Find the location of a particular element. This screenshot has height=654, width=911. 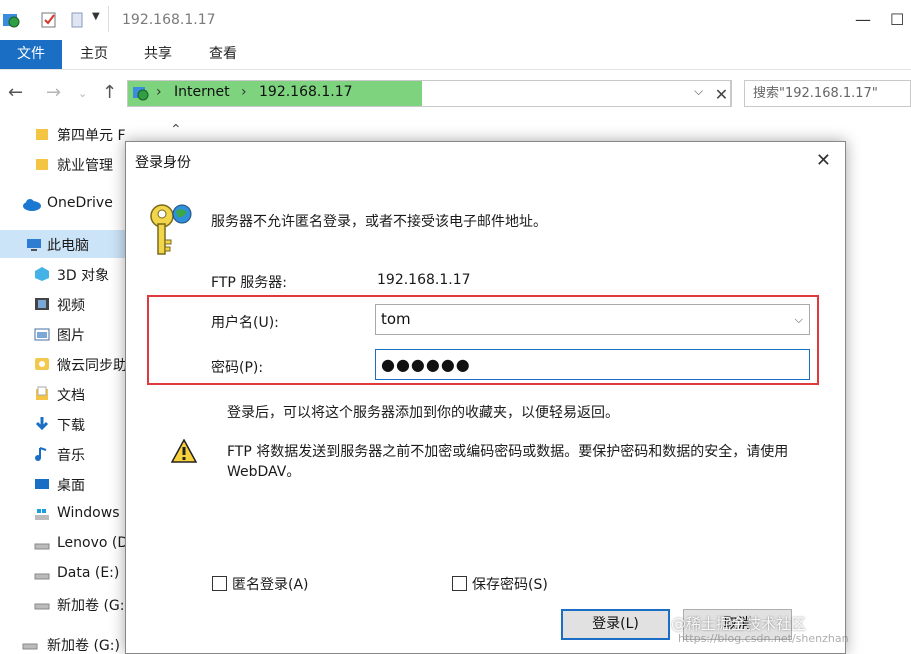

sidebar-item-onedrive: OneDrive is located at coordinates (62, 204).